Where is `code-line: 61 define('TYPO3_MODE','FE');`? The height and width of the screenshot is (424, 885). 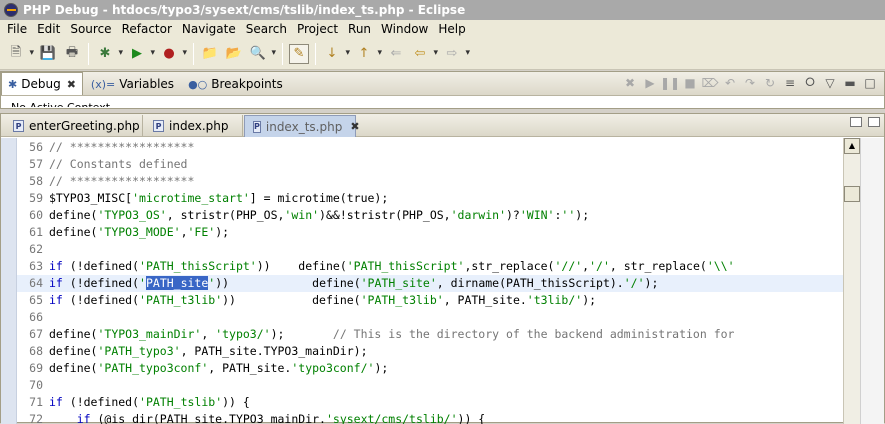 code-line: 61 define('TYPO3_MODE','FE'); is located at coordinates (430, 232).